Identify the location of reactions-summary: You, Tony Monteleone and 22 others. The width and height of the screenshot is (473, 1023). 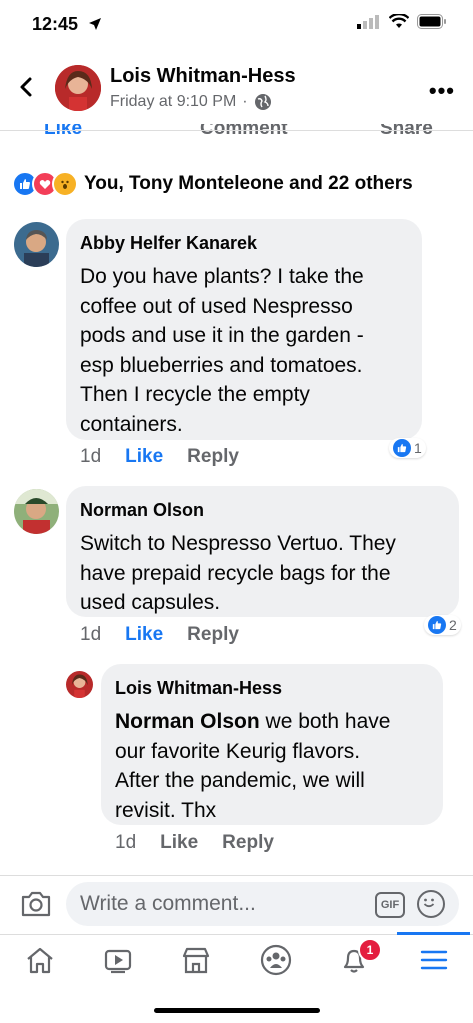
(212, 184).